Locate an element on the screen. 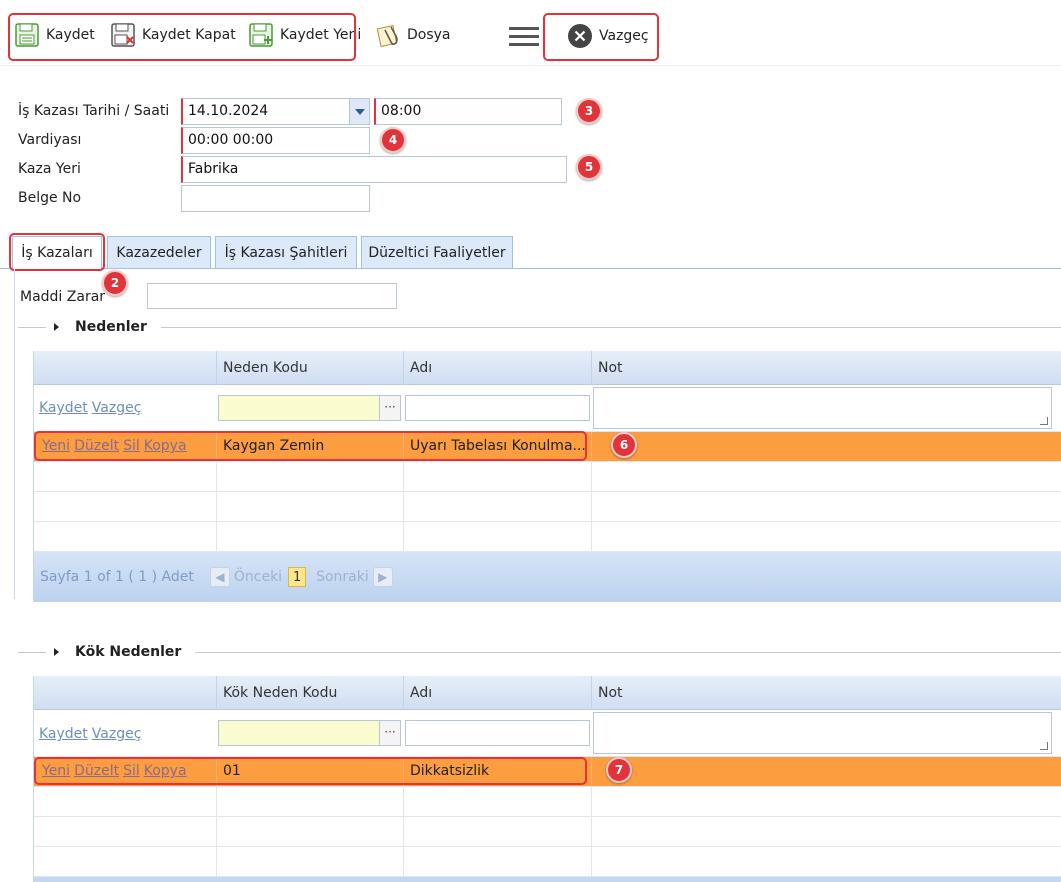  date-value: 14.10.2024 is located at coordinates (228, 111).